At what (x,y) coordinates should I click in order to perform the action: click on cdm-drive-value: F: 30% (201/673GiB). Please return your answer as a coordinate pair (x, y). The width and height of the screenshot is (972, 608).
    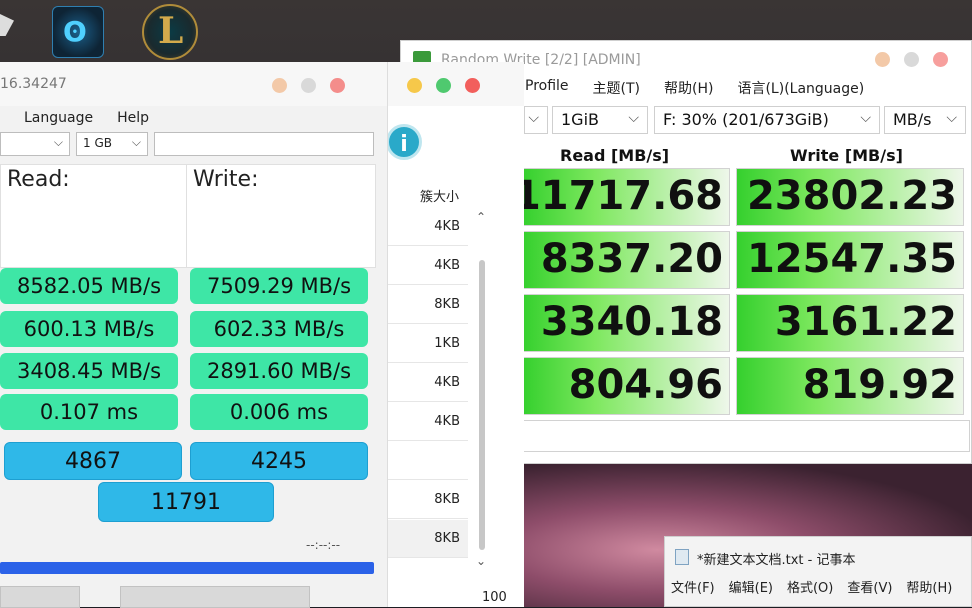
    Looking at the image, I should click on (746, 119).